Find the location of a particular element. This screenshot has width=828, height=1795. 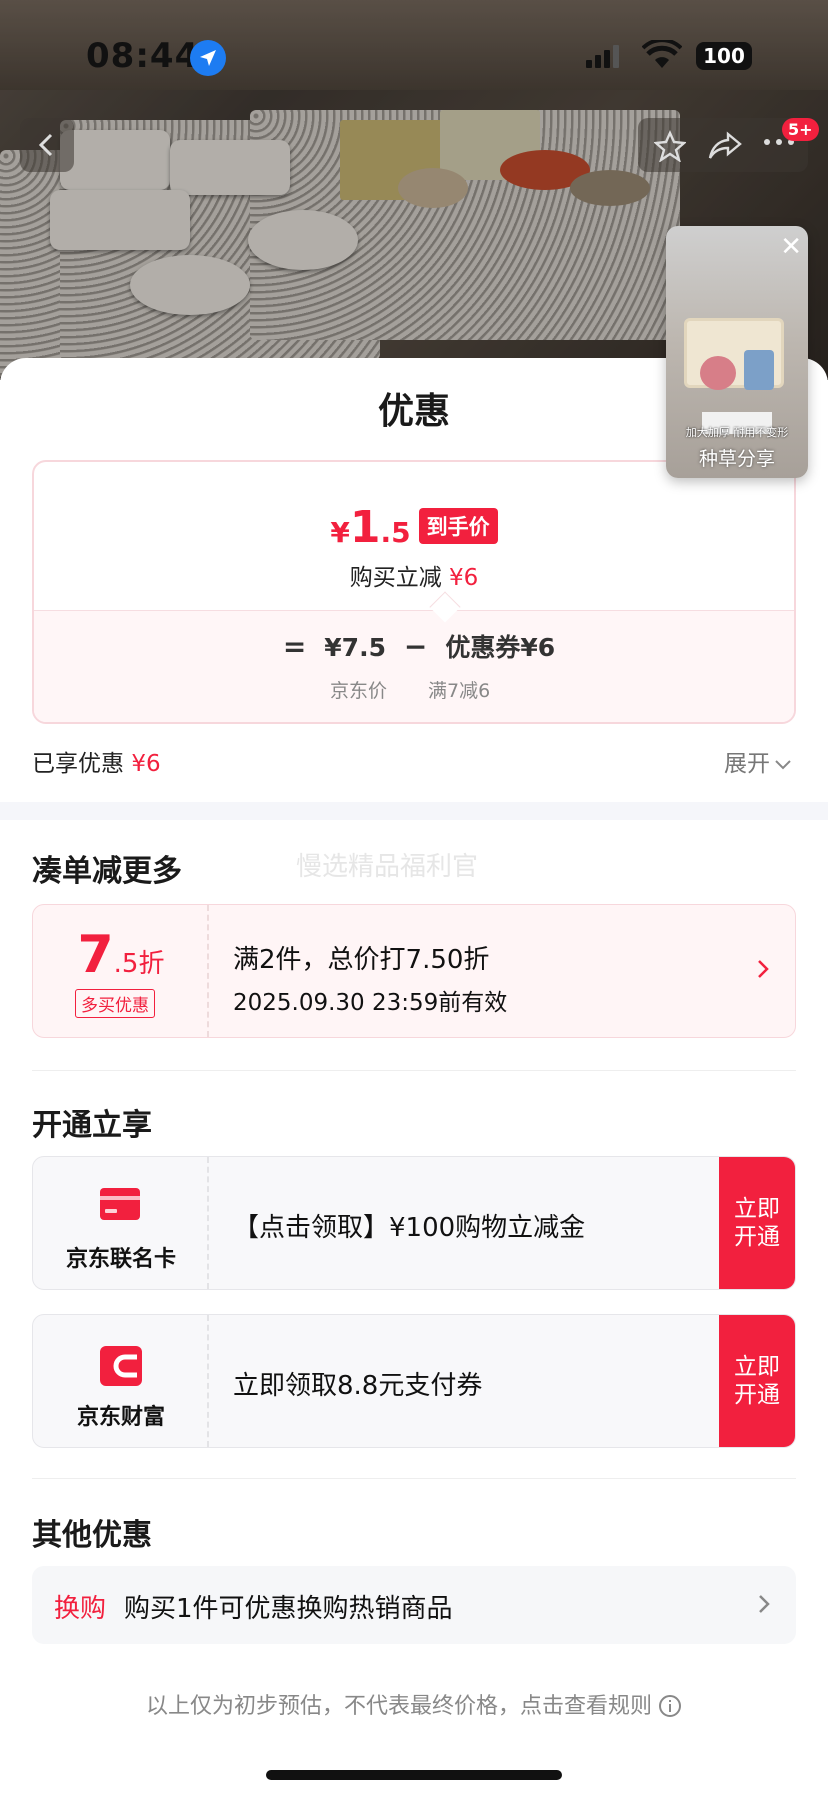

jd-finance-desc: 立即领取8.8元支付券 is located at coordinates (358, 1386).